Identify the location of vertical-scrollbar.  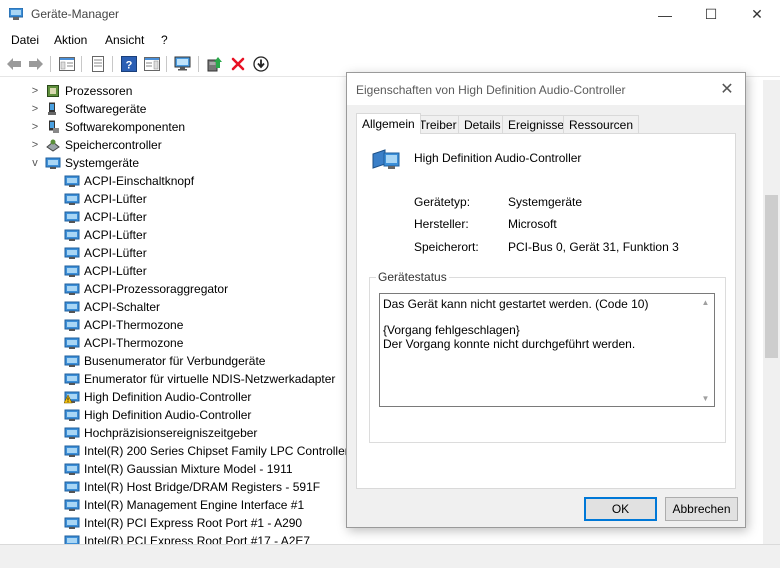
(771, 312).